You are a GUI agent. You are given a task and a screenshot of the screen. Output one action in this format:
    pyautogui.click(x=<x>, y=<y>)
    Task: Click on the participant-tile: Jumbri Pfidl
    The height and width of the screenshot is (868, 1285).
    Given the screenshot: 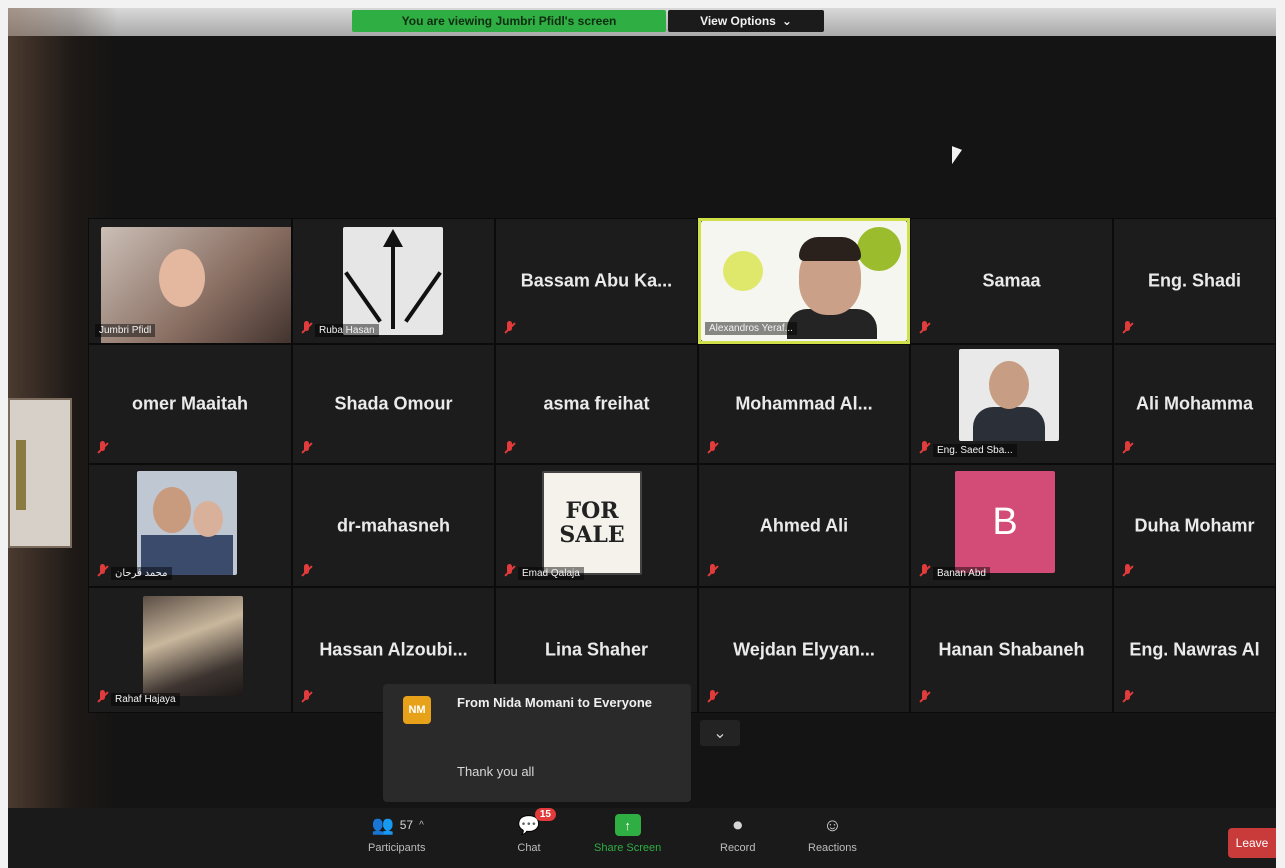 What is the action you would take?
    pyautogui.click(x=190, y=281)
    